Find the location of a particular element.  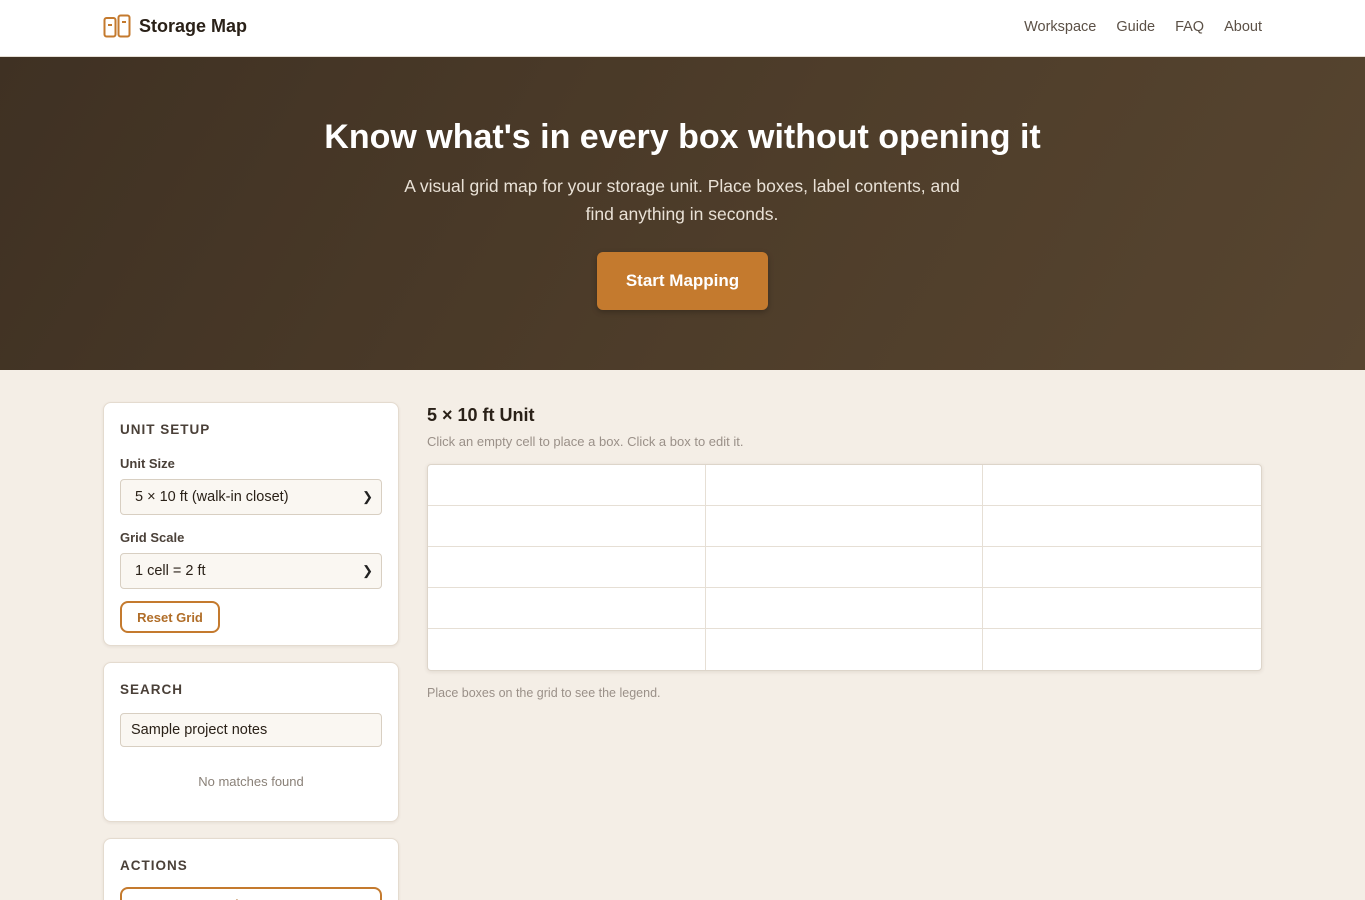

search-card: SEARCH No matches found is located at coordinates (251, 742).